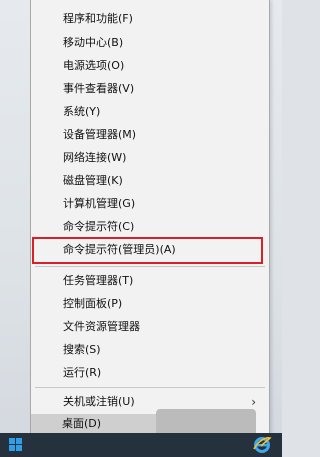 This screenshot has width=320, height=457. I want to click on menu-item-mobility-center: 移动中心(B), so click(150, 43).